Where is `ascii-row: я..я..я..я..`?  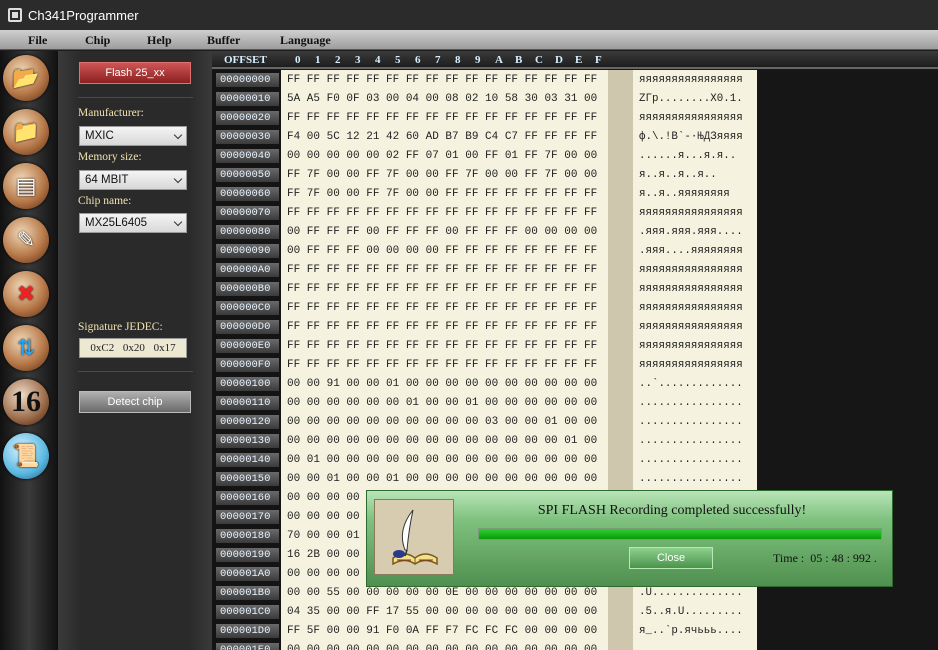 ascii-row: я..я..я..я.. is located at coordinates (678, 175).